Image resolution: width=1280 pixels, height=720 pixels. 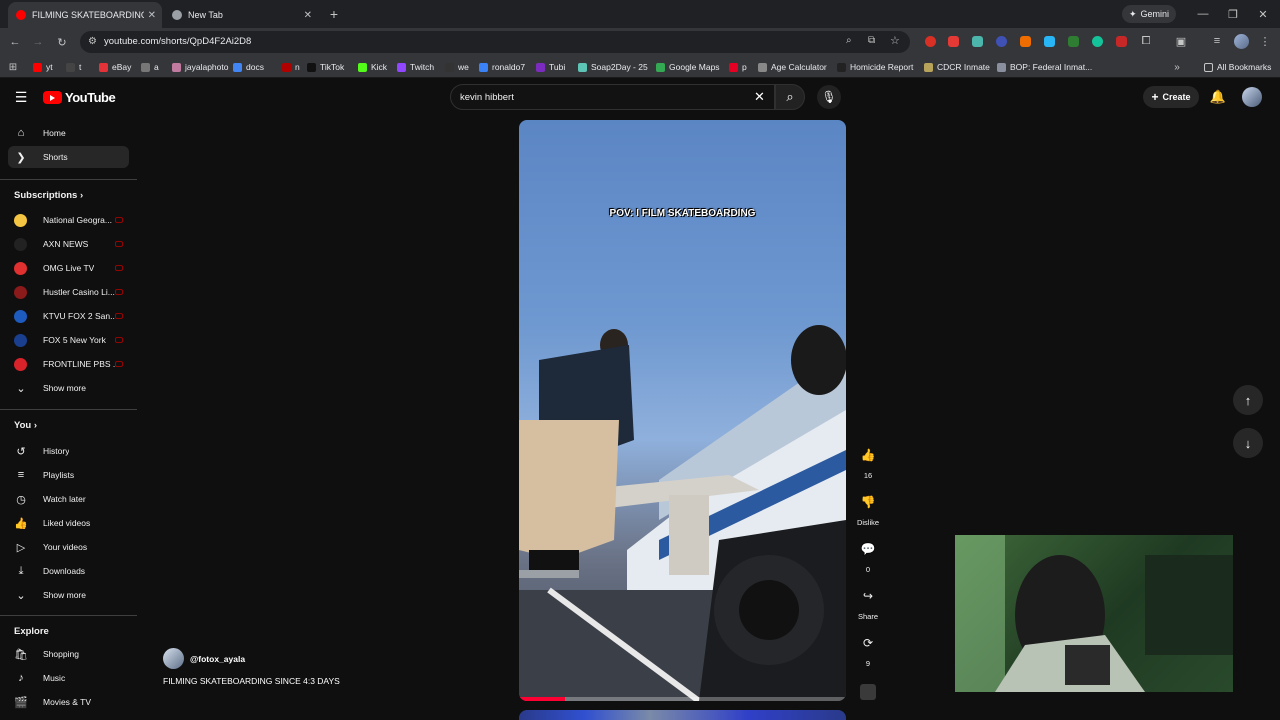 I want to click on sidebar-item-music: ♪ Music, so click(x=68, y=678).